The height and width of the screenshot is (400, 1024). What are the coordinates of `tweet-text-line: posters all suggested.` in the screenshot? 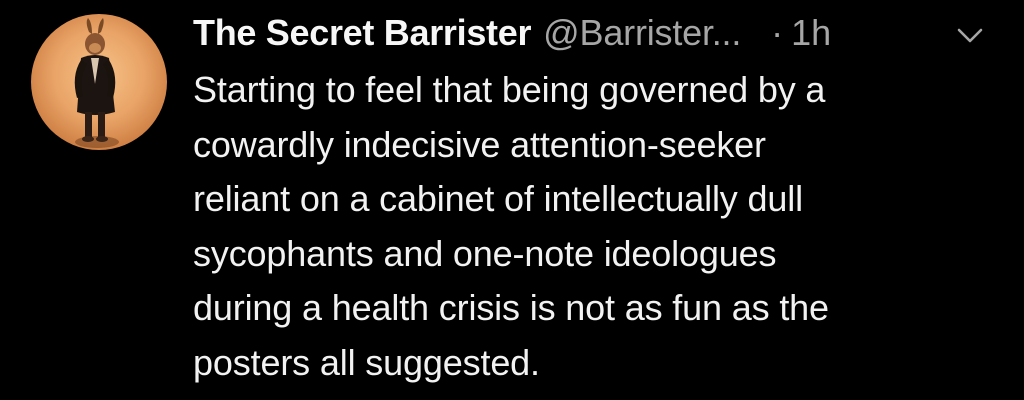 It's located at (366, 362).